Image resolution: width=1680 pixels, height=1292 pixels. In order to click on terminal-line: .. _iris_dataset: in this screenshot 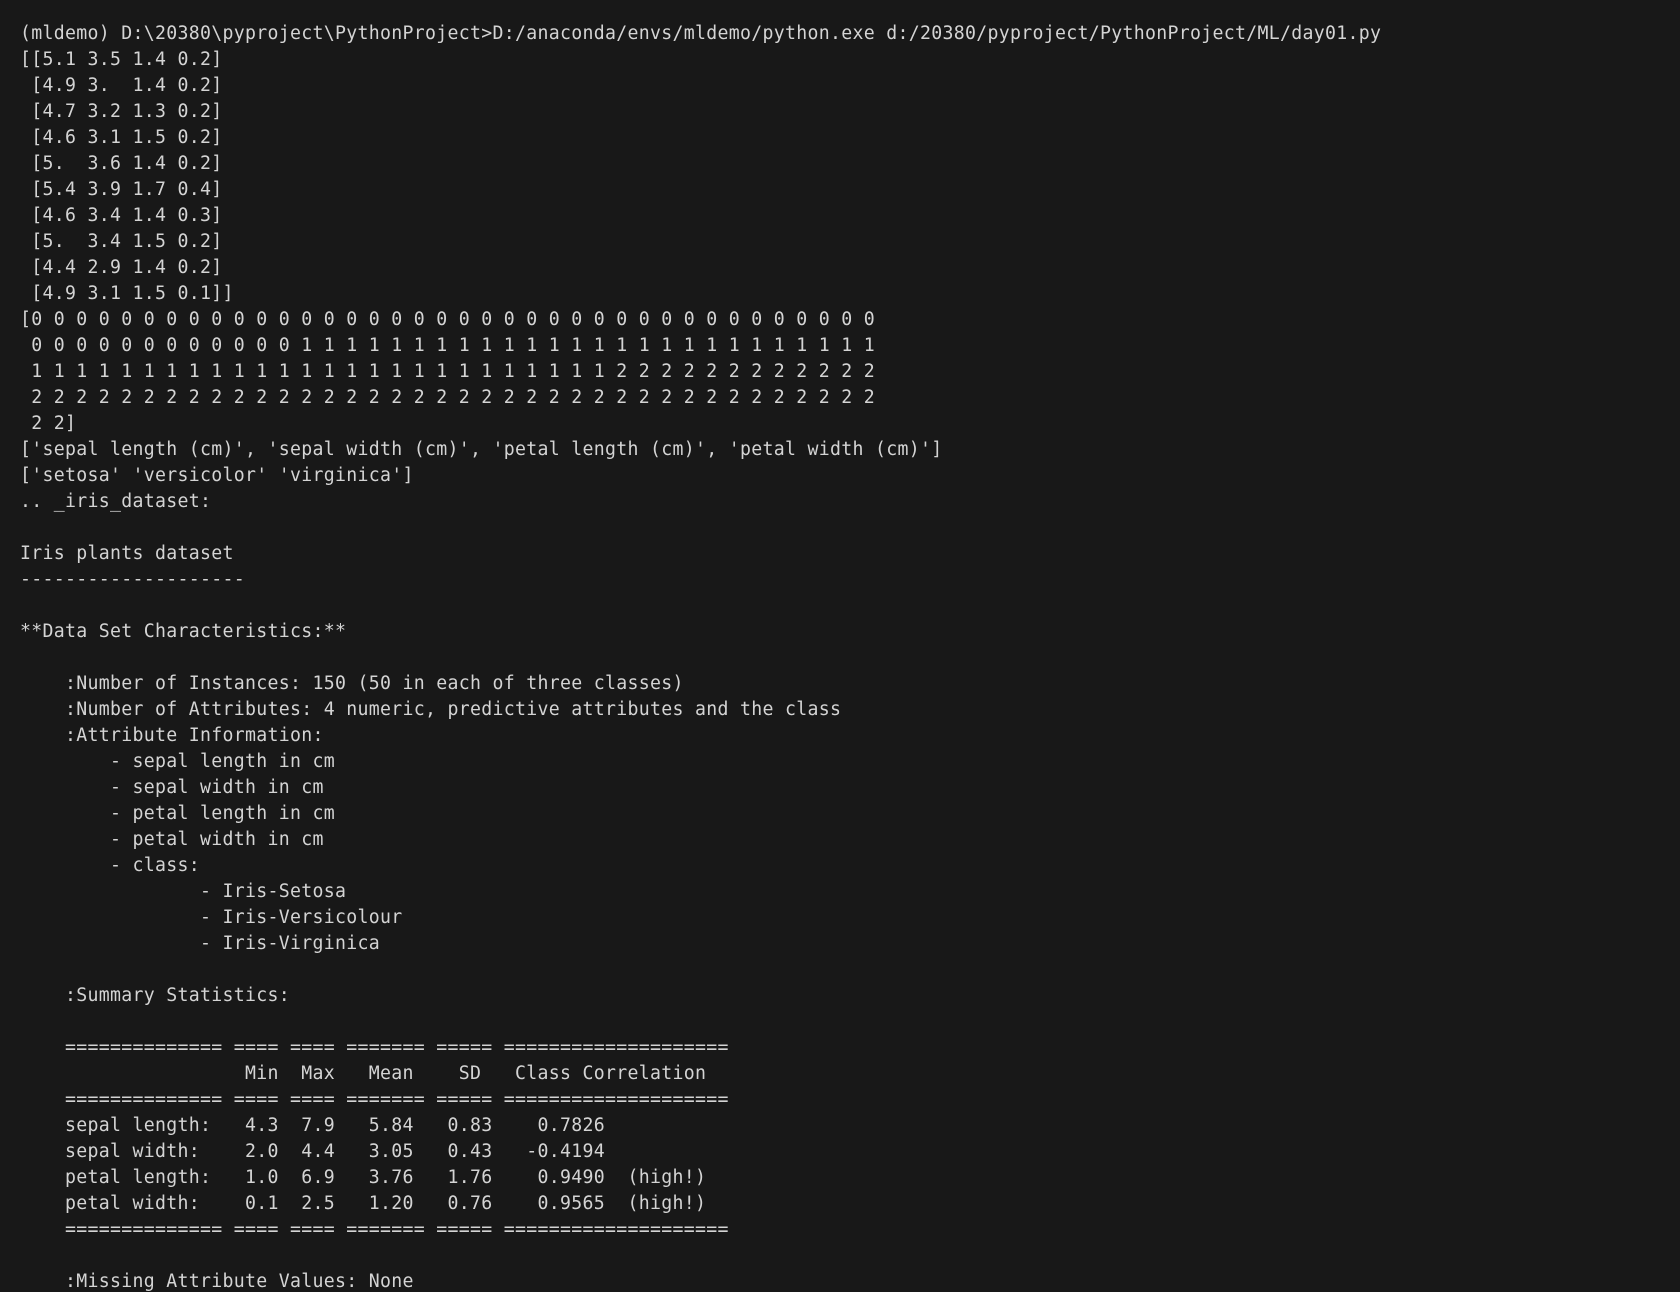, I will do `click(116, 501)`.